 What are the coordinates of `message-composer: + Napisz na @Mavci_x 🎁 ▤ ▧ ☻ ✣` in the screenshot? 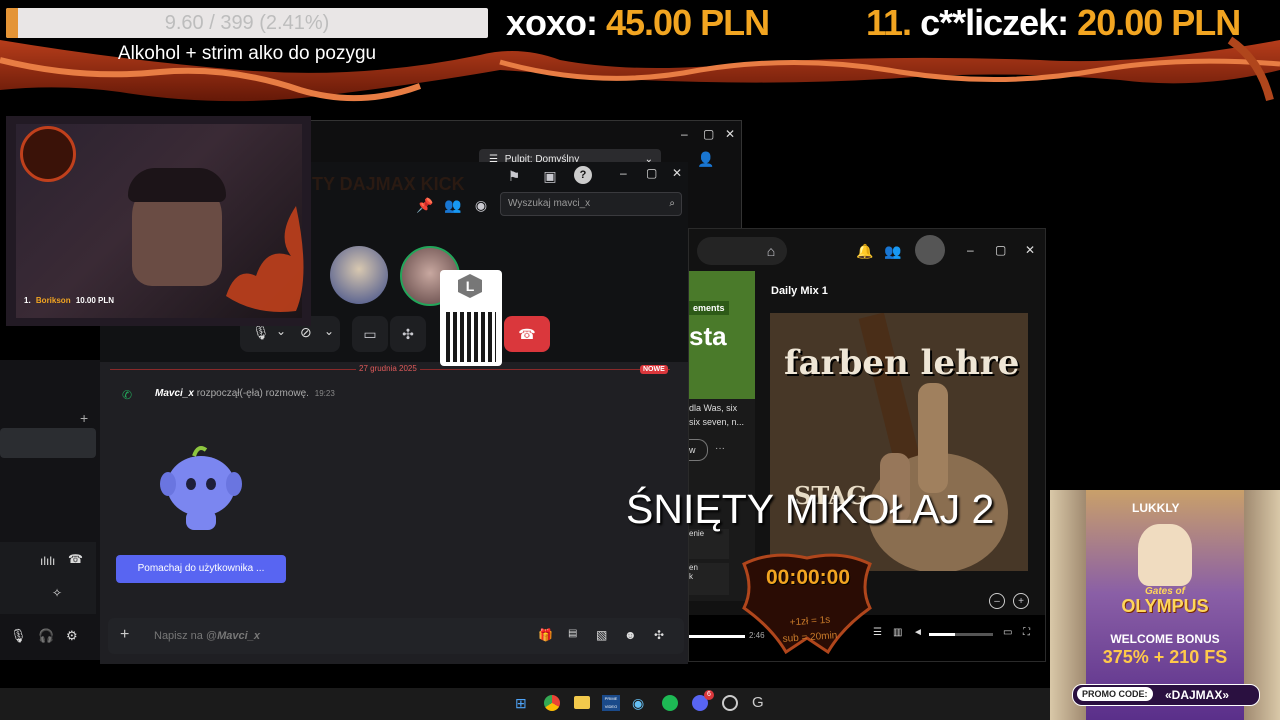 It's located at (396, 636).